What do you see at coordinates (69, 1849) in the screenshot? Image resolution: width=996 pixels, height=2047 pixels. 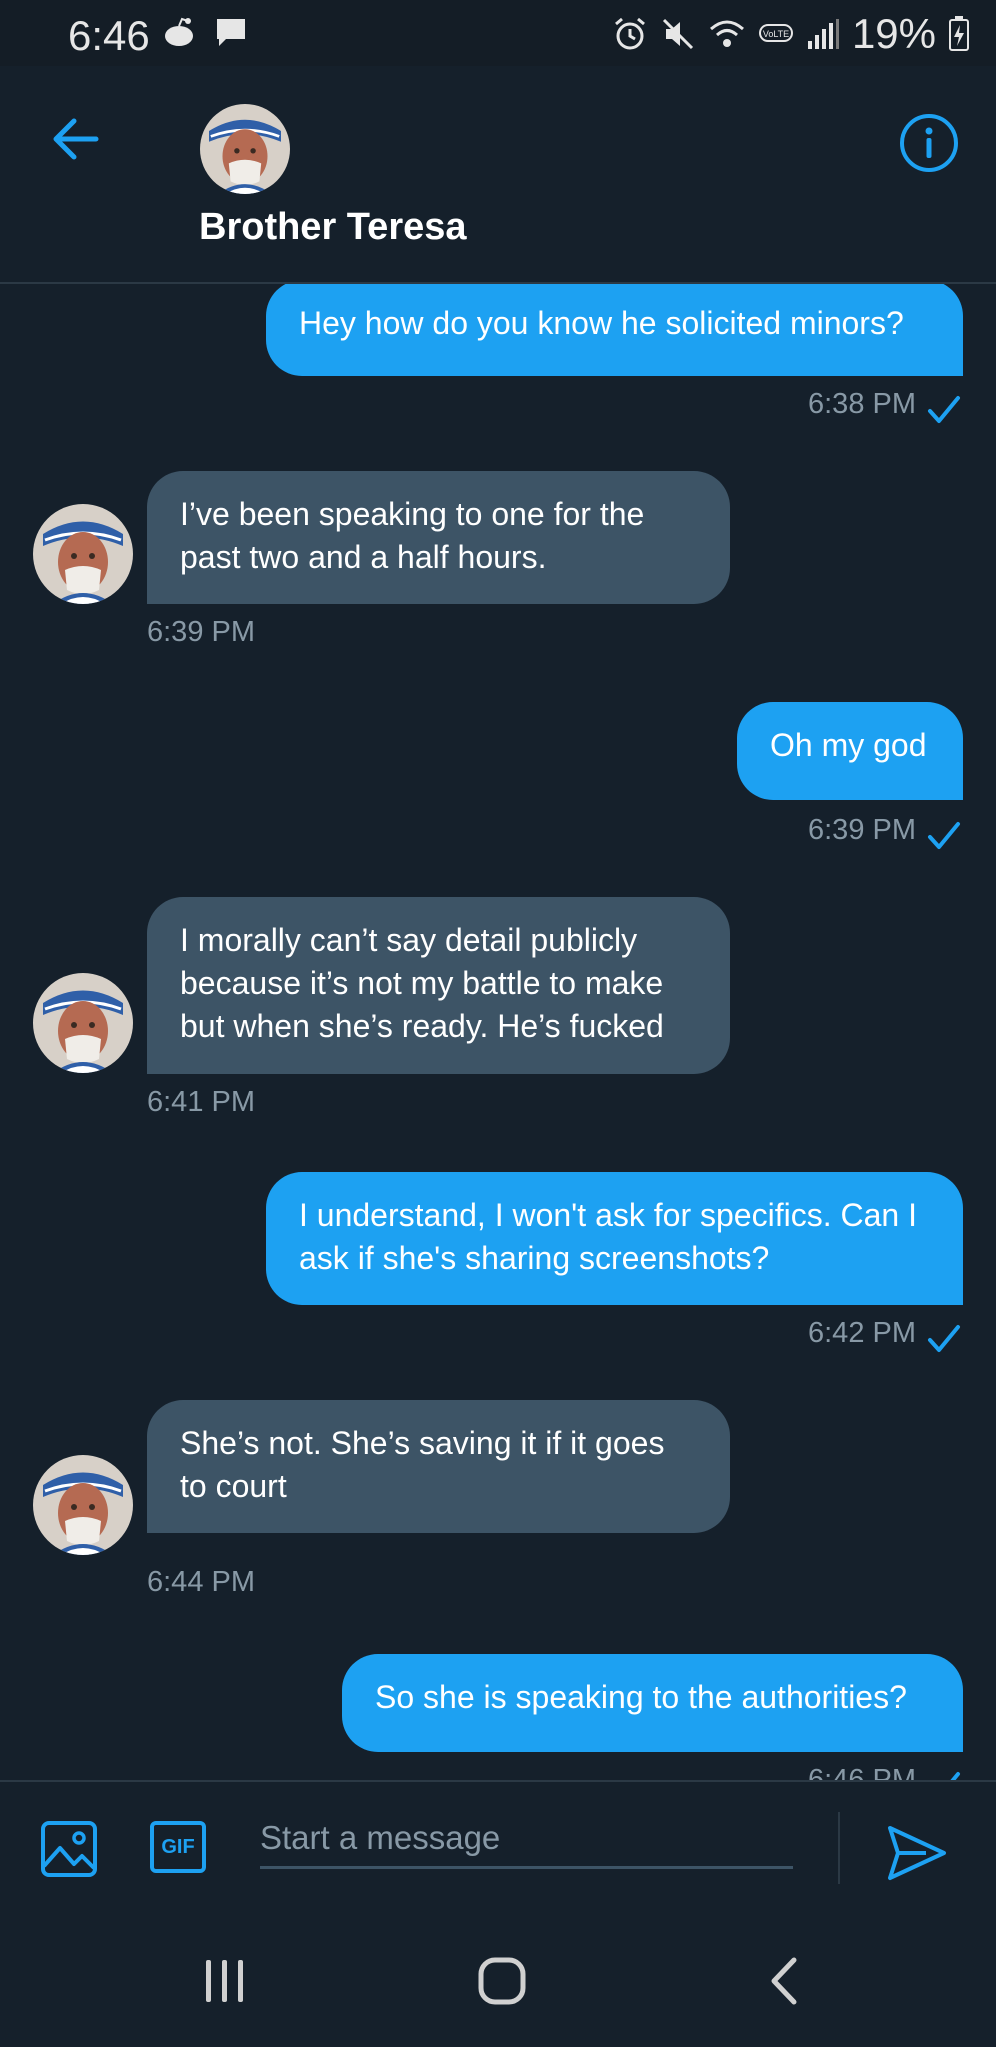 I see `image-icon` at bounding box center [69, 1849].